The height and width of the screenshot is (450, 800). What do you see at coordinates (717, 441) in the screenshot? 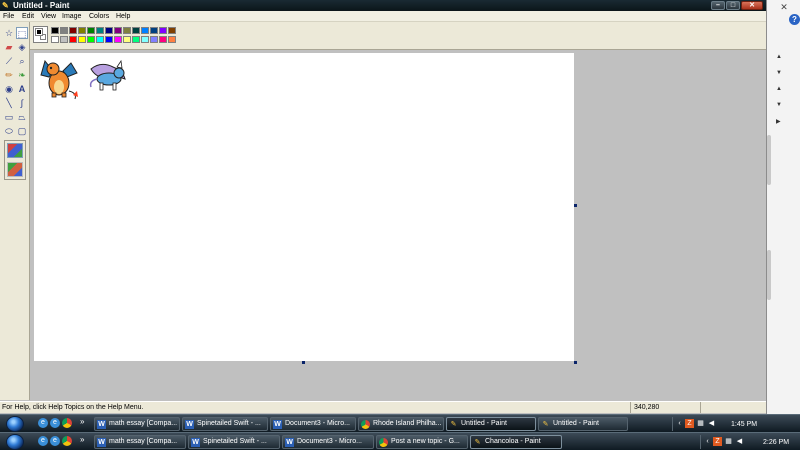
I see `tray-app-icon-2: Z` at bounding box center [717, 441].